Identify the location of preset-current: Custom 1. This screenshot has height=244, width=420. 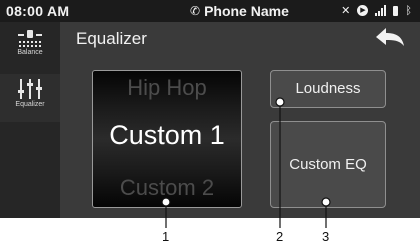
(167, 135).